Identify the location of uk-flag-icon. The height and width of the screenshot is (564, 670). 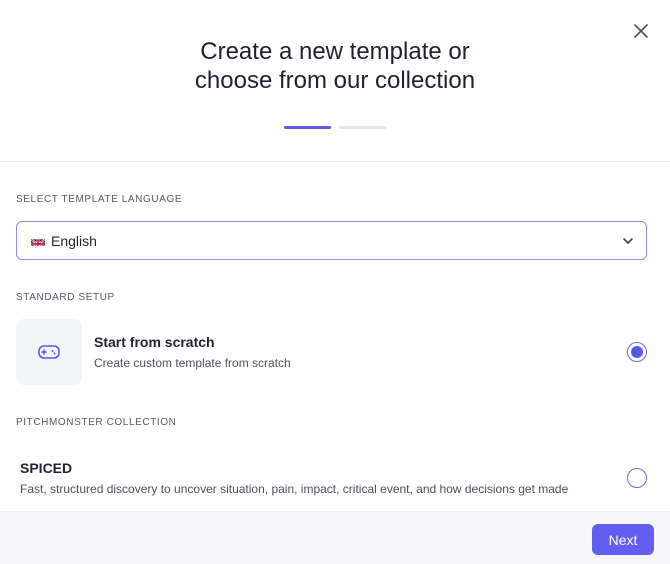
(38, 241).